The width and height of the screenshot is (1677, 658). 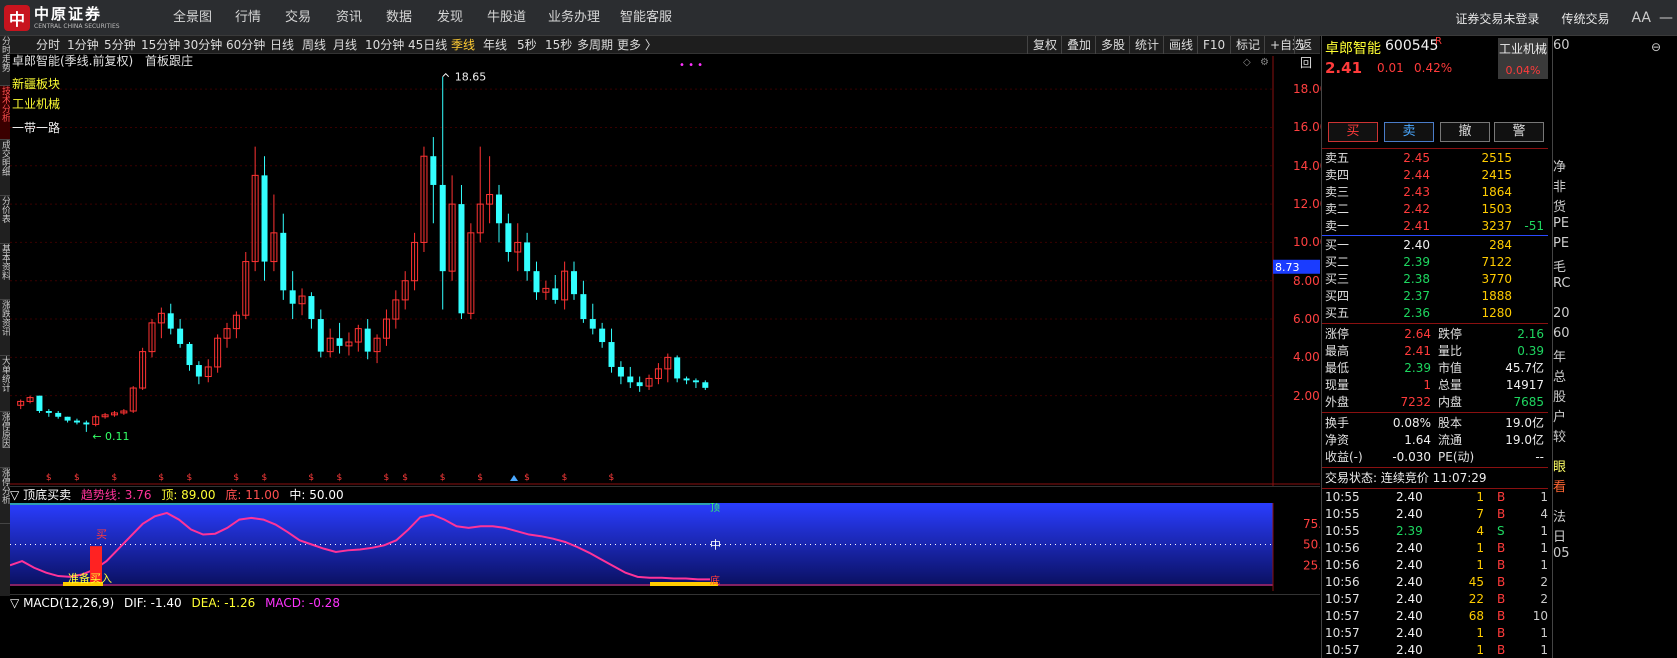 What do you see at coordinates (5, 61) in the screenshot?
I see `vtab-intraday: 分时走势` at bounding box center [5, 61].